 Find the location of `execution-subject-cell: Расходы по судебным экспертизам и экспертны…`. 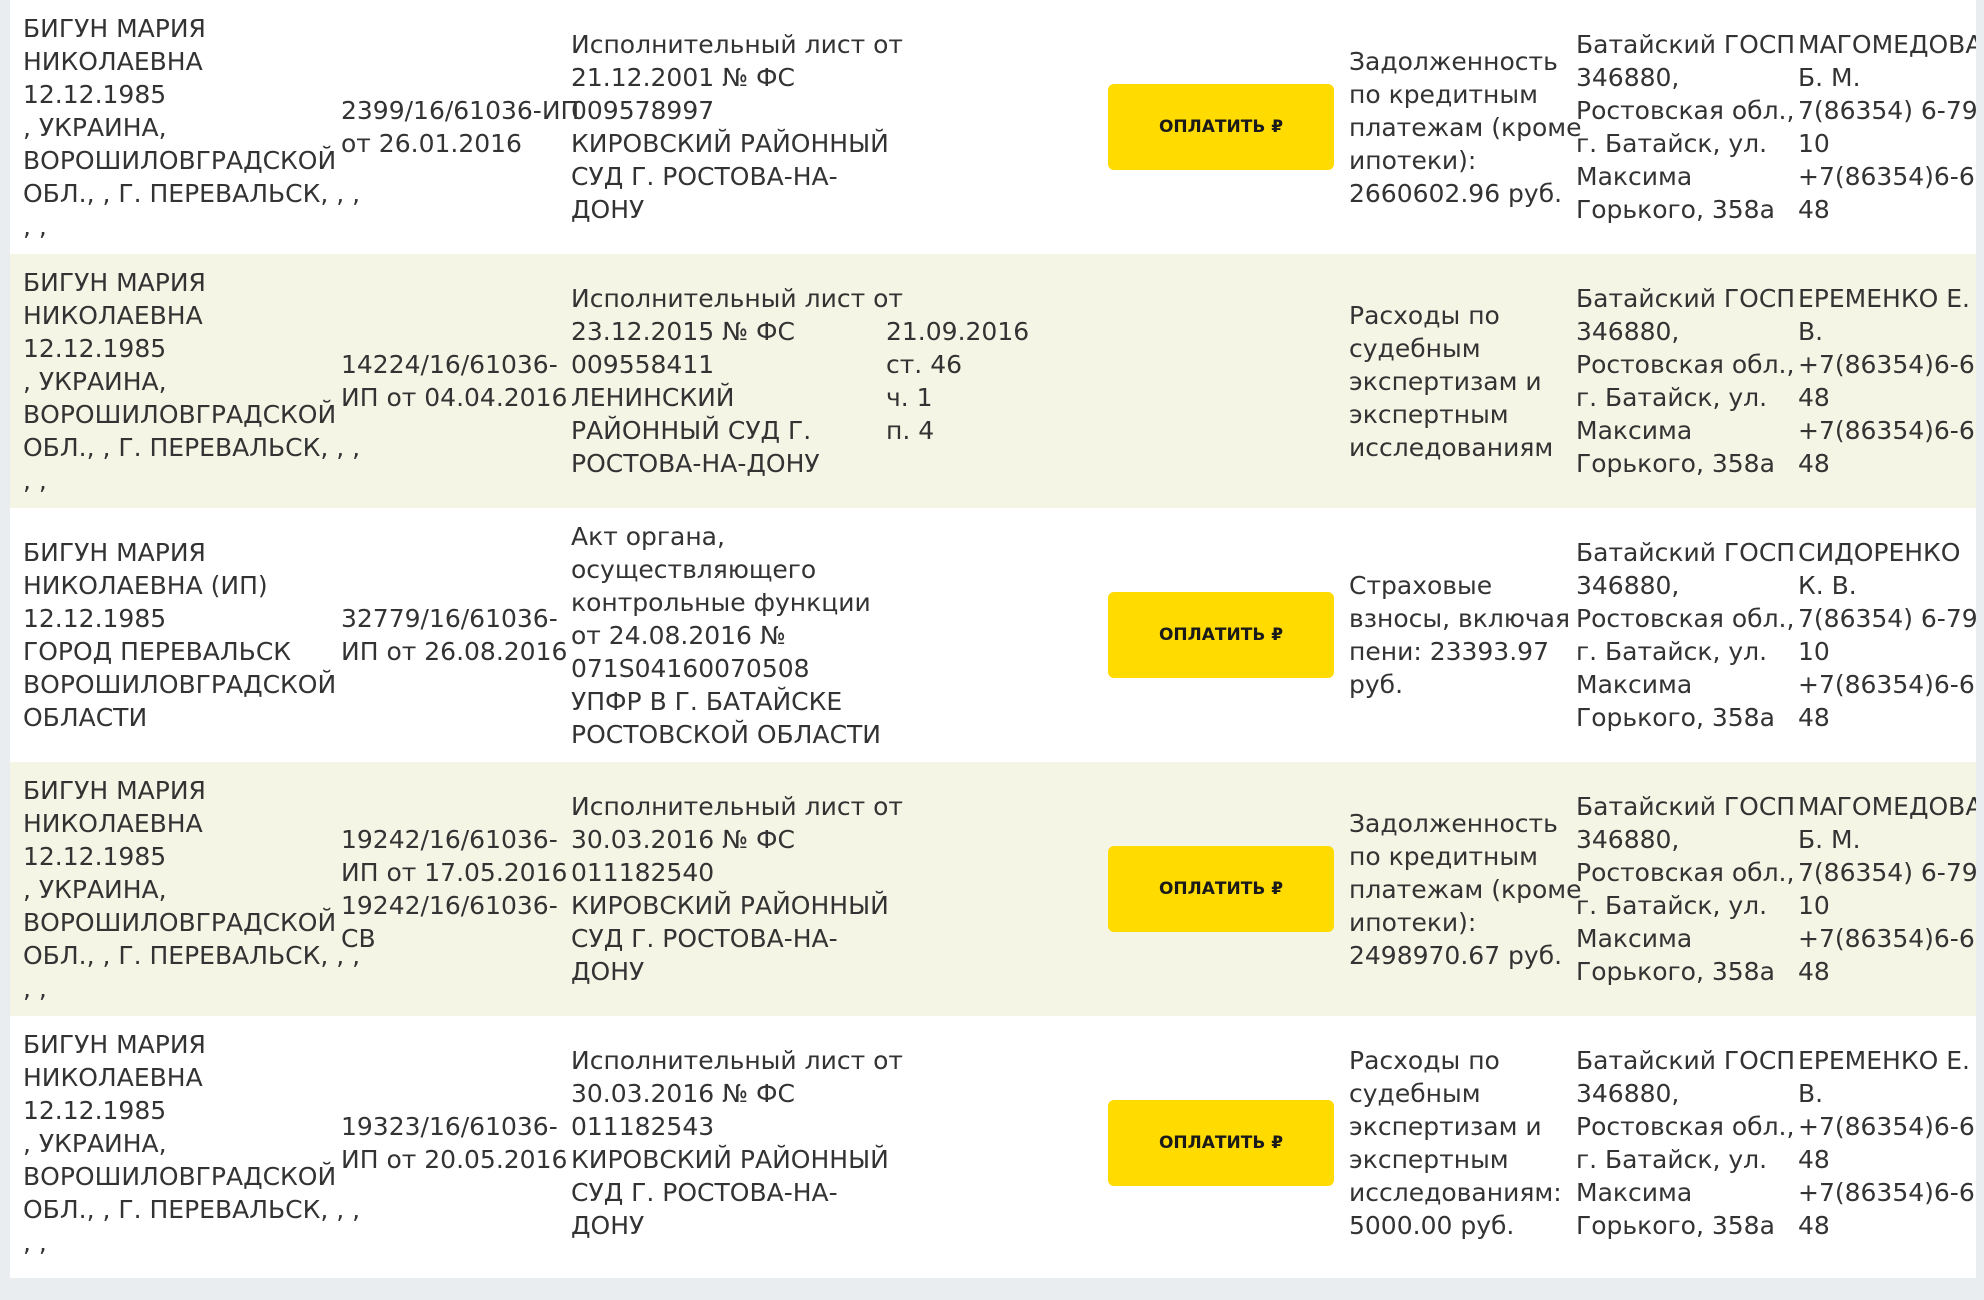

execution-subject-cell: Расходы по судебным экспертизам и экспертны… is located at coordinates (1461, 381).